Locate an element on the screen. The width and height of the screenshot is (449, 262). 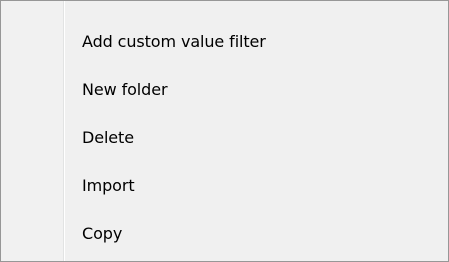
menu-item-label: New folder is located at coordinates (125, 89).